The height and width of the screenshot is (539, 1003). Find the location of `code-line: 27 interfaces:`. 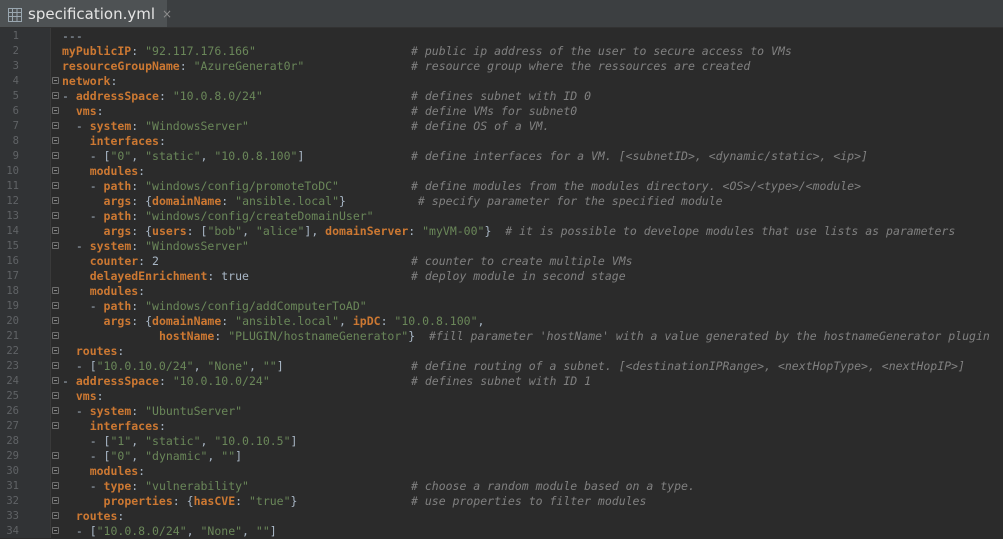

code-line: 27 interfaces: is located at coordinates (501, 426).